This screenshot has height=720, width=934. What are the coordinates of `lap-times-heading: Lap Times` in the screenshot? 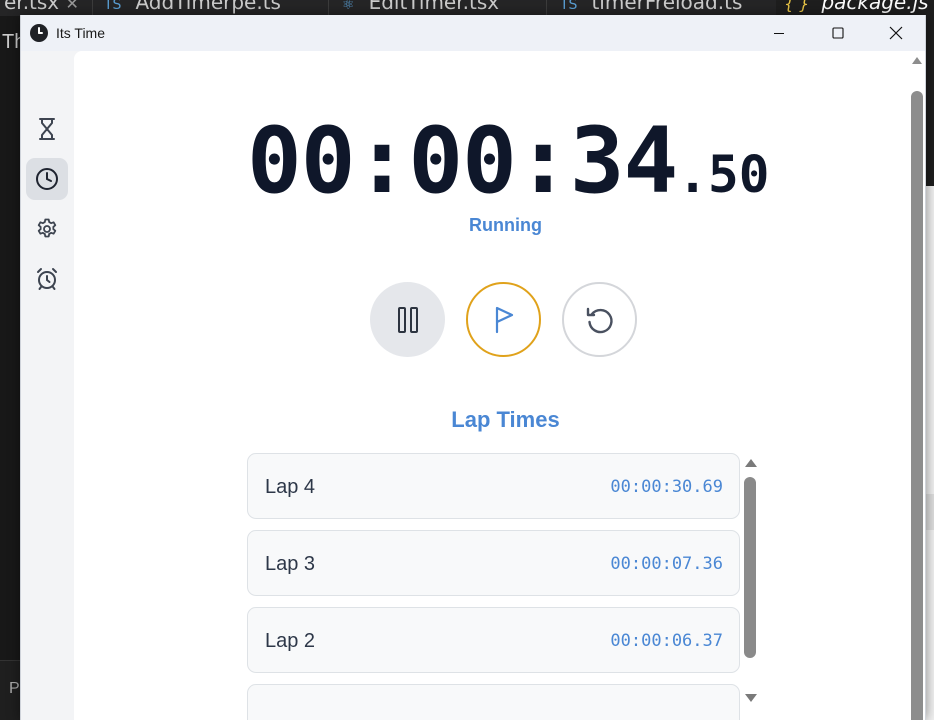 It's located at (505, 419).